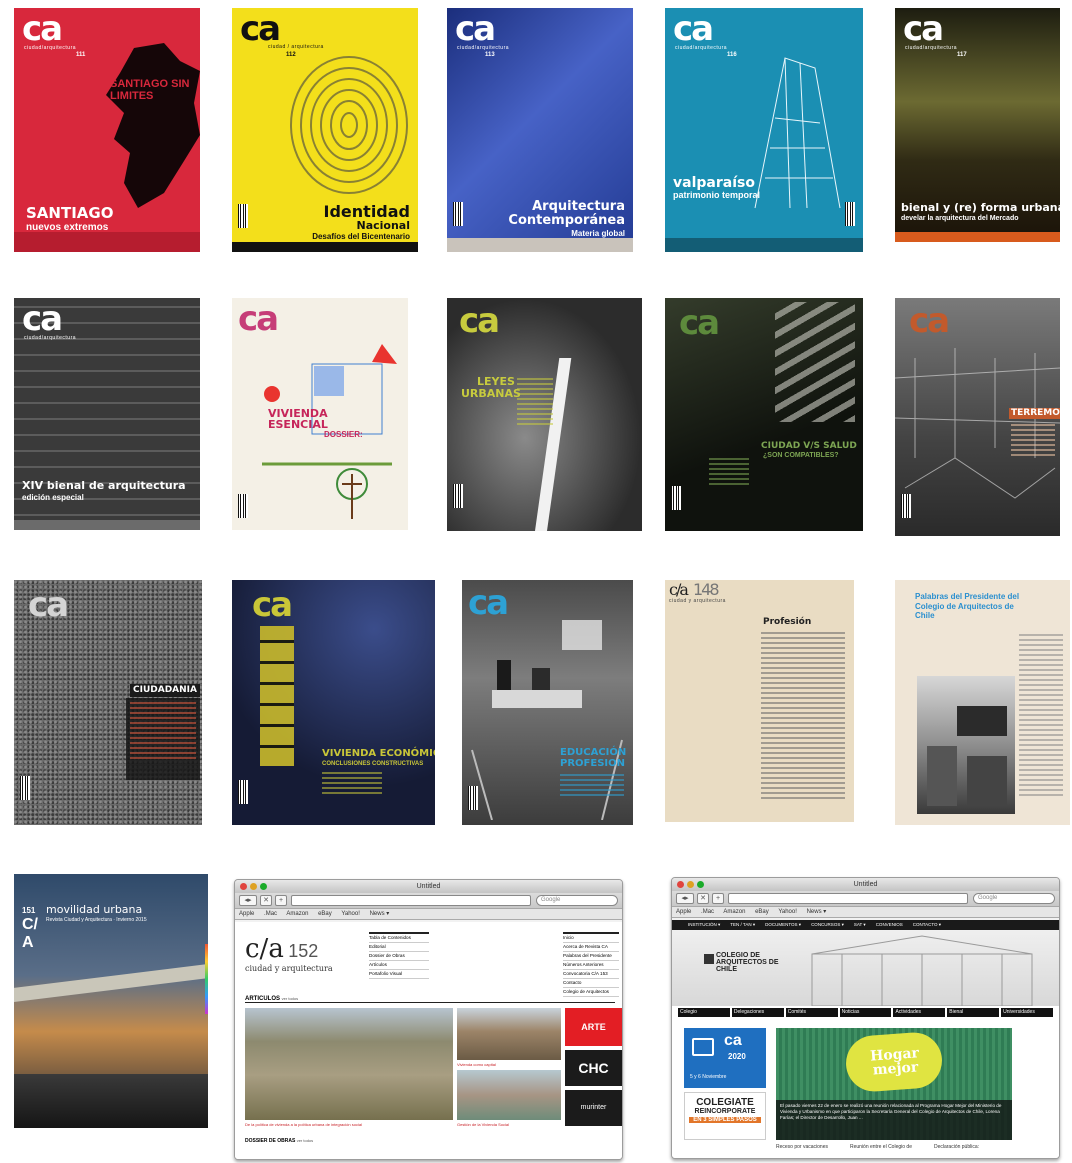 The width and height of the screenshot is (1072, 1163). I want to click on article-caption-2: Vivienda como capital, so click(476, 1064).